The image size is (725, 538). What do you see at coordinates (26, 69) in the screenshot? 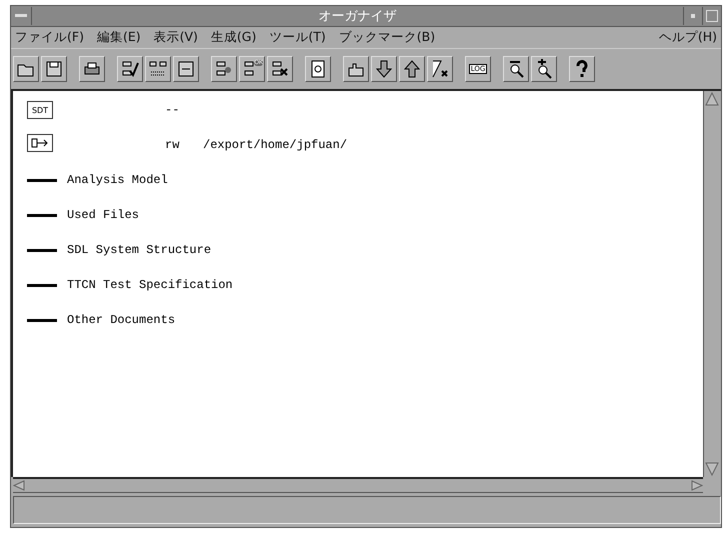
I see `folder-icon` at bounding box center [26, 69].